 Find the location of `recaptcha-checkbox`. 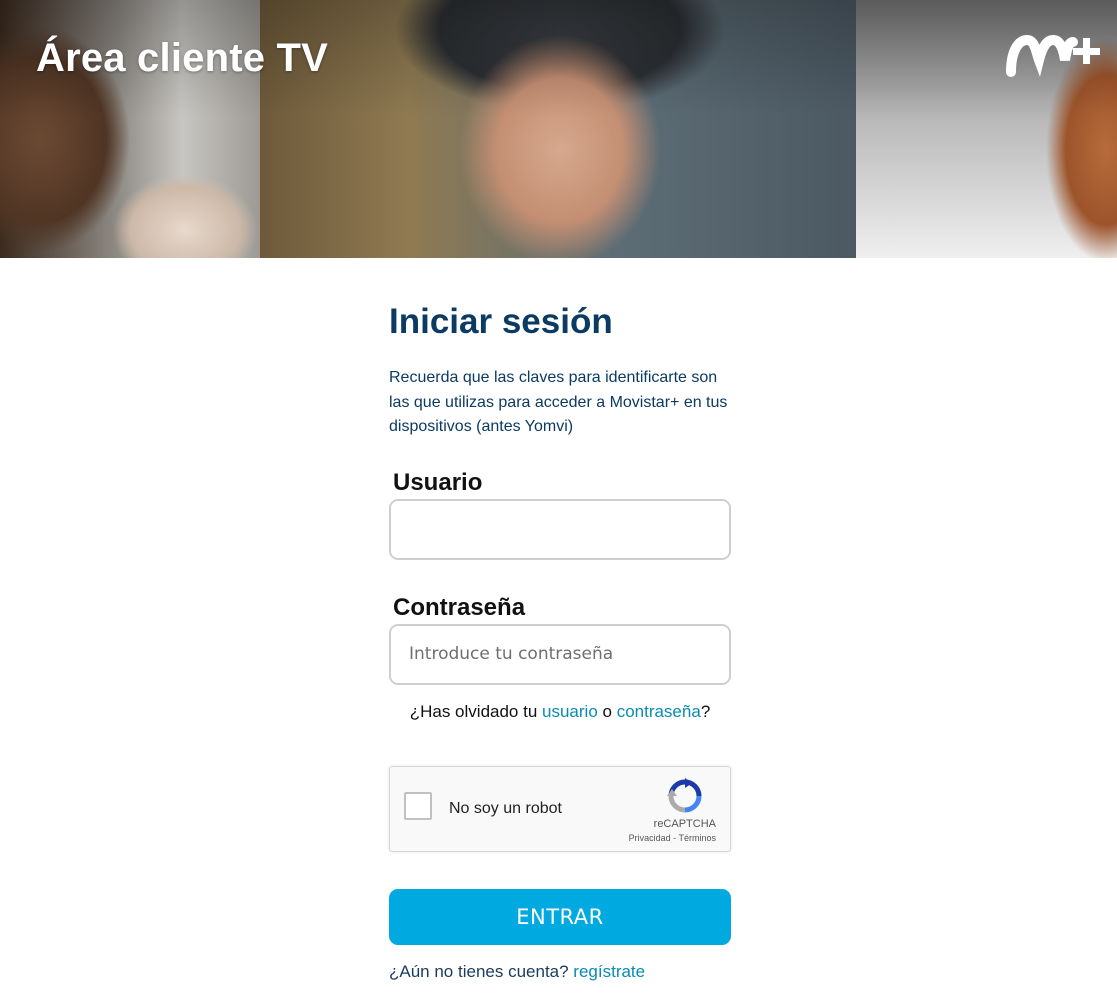

recaptcha-checkbox is located at coordinates (418, 805).